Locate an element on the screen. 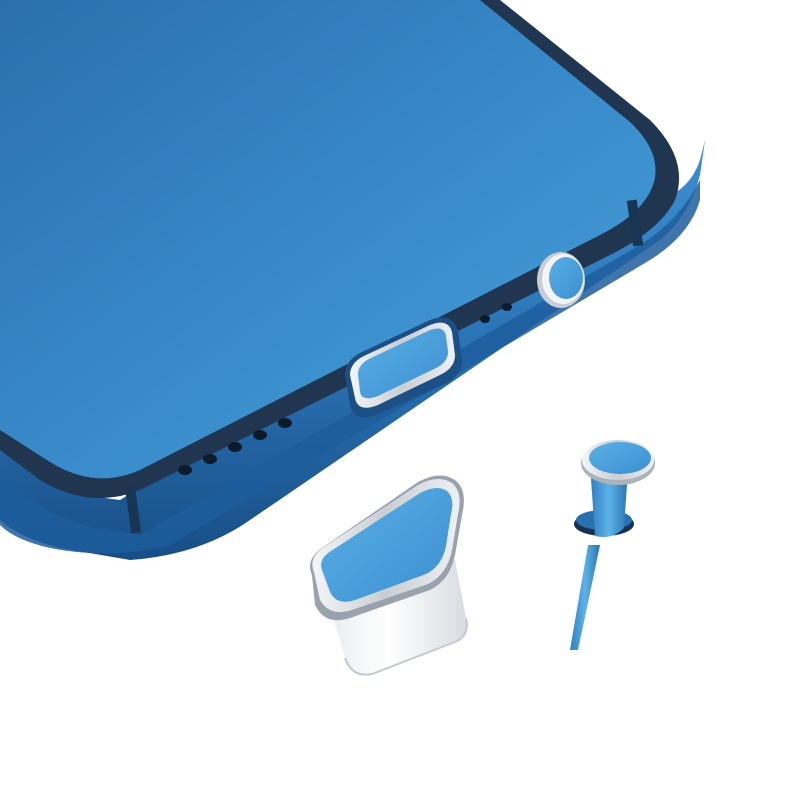 Image resolution: width=800 pixels, height=800 pixels. usb-c-dust-plug is located at coordinates (388, 575).